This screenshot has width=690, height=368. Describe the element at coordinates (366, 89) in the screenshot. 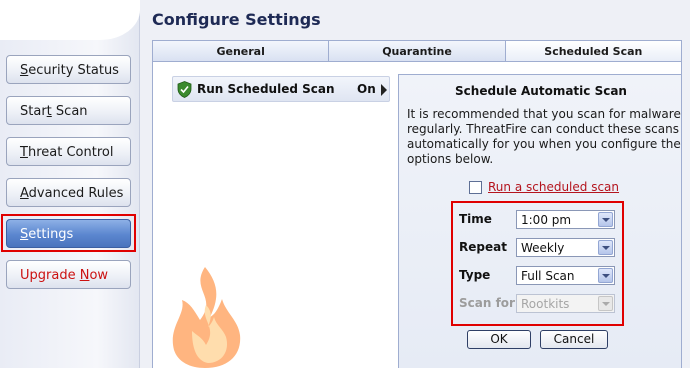

I see `list-item-status: On` at that location.